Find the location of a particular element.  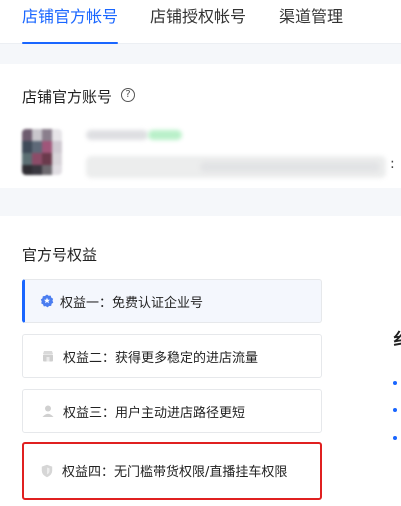

benefits-title: 官方号权益 is located at coordinates (60, 255).